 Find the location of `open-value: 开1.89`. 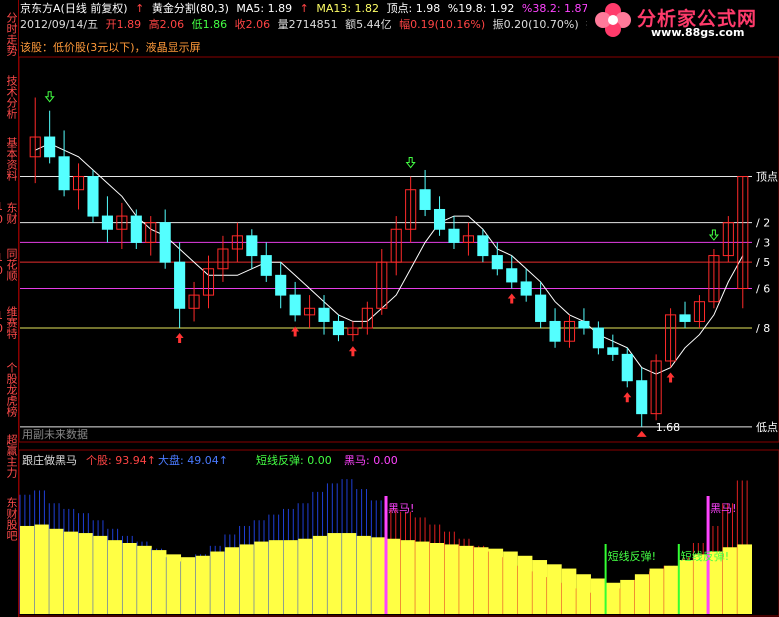

open-value: 开1.89 is located at coordinates (123, 24).